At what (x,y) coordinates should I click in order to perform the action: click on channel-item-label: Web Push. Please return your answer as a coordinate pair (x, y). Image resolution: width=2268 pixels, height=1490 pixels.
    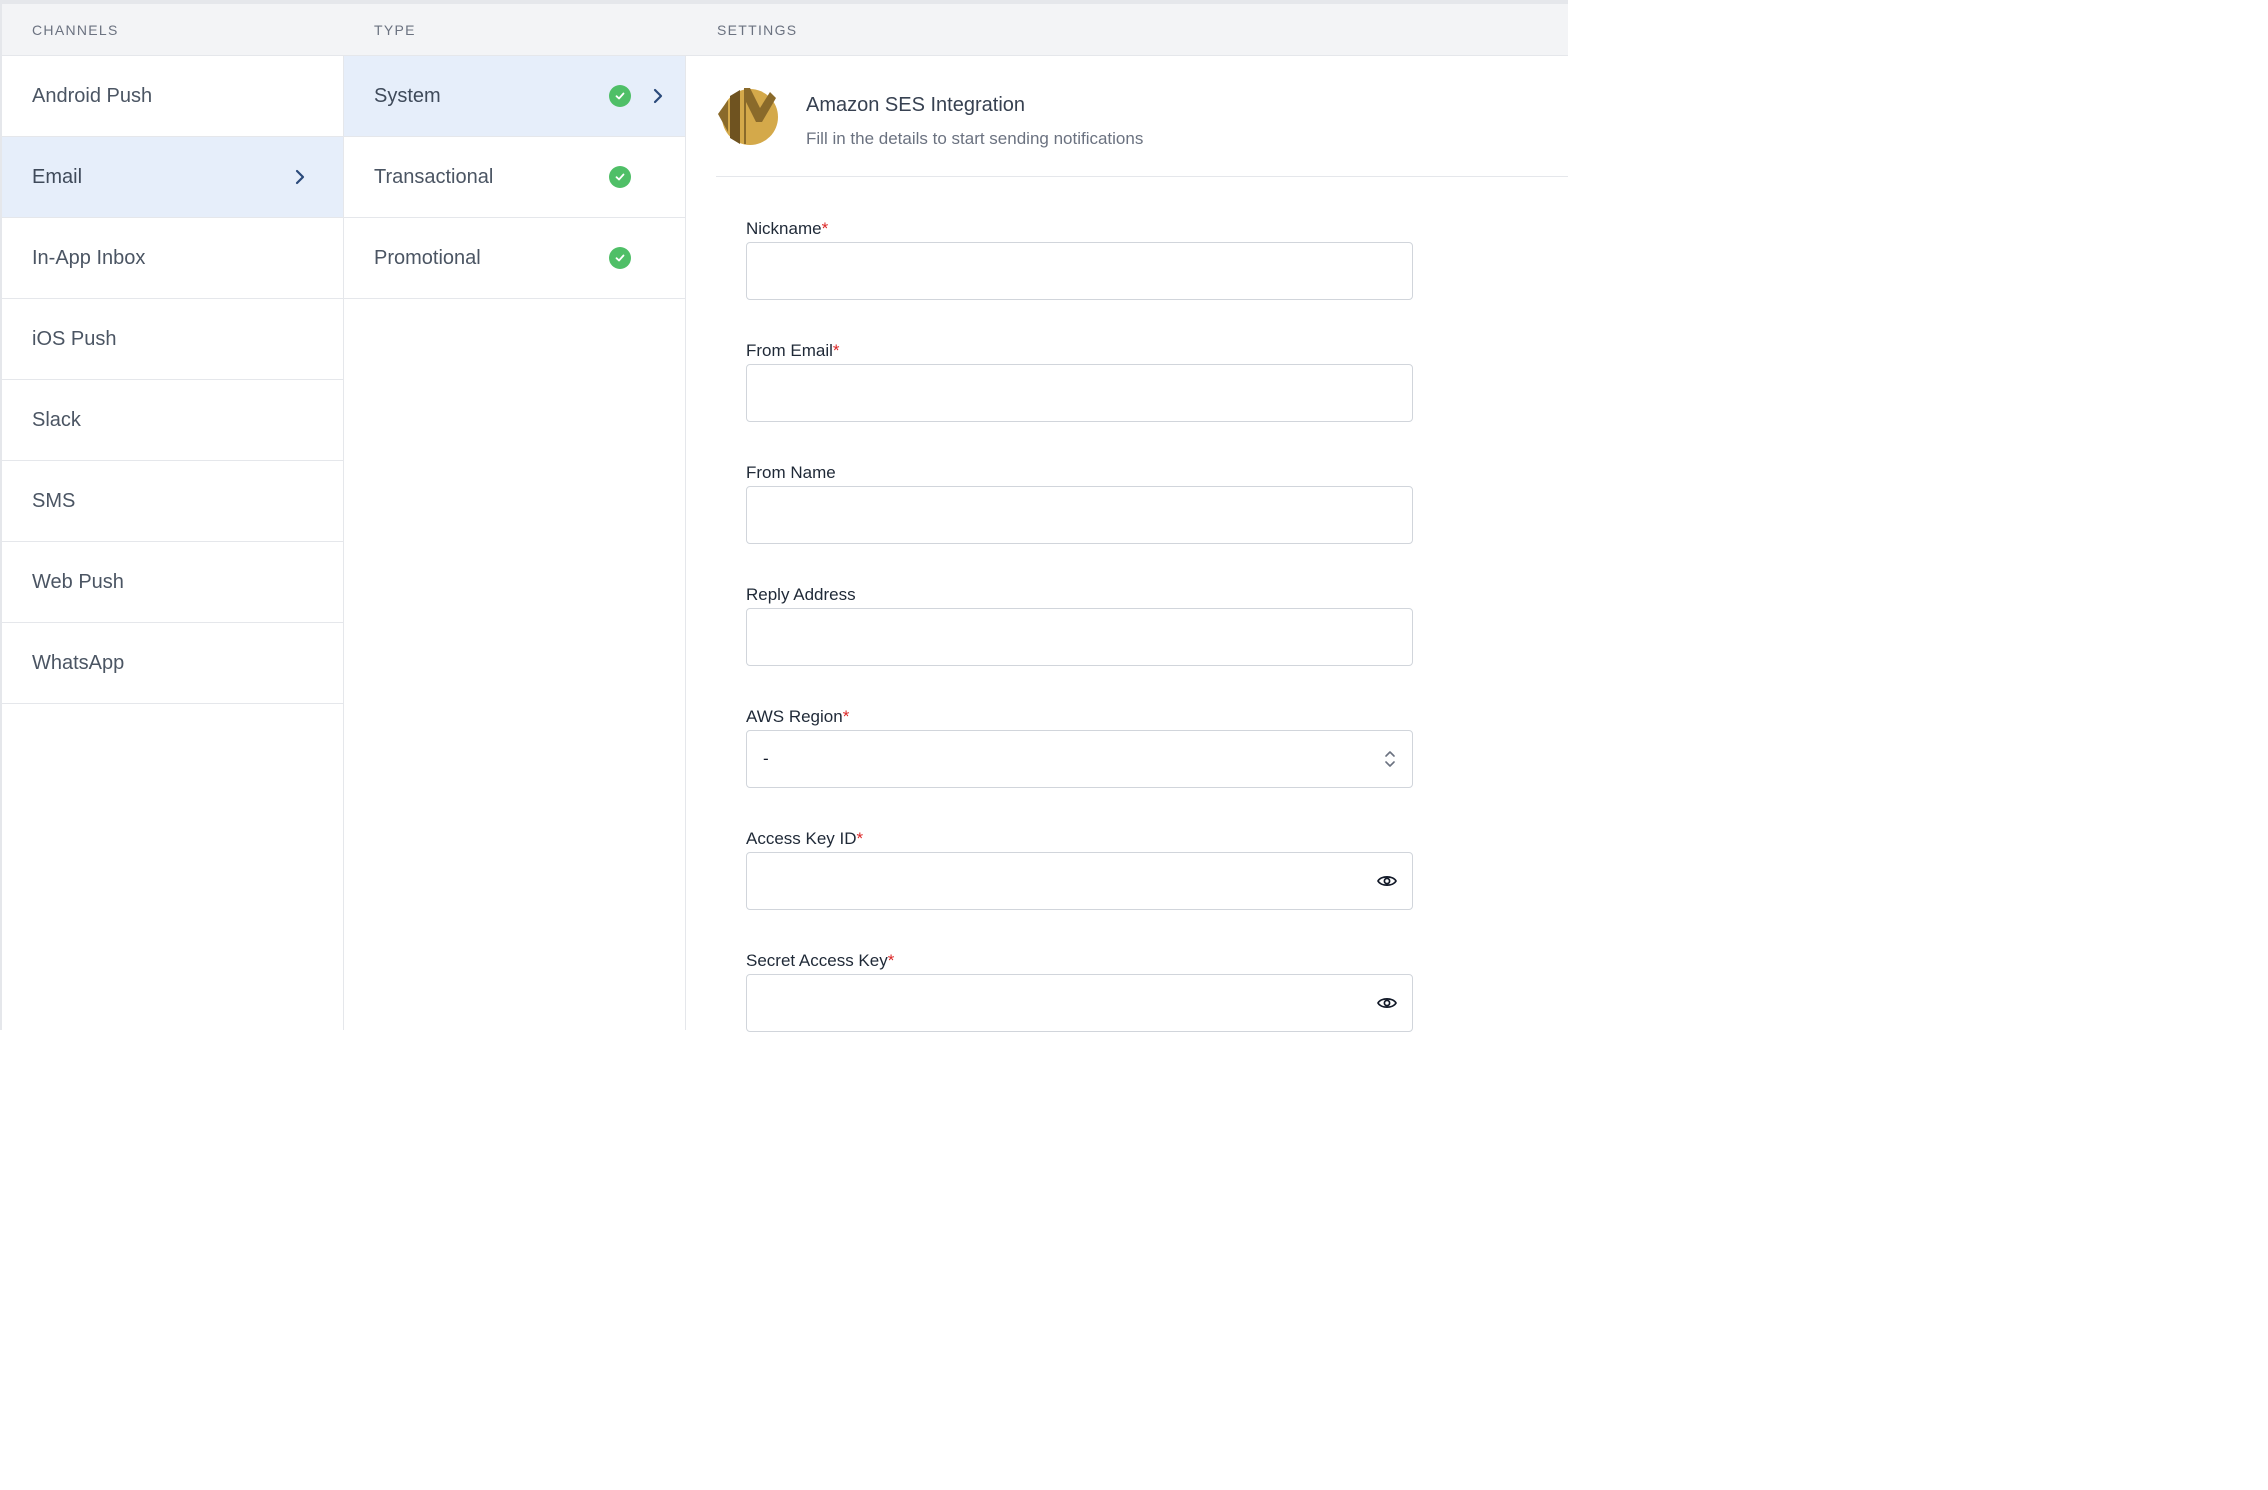
    Looking at the image, I should click on (78, 581).